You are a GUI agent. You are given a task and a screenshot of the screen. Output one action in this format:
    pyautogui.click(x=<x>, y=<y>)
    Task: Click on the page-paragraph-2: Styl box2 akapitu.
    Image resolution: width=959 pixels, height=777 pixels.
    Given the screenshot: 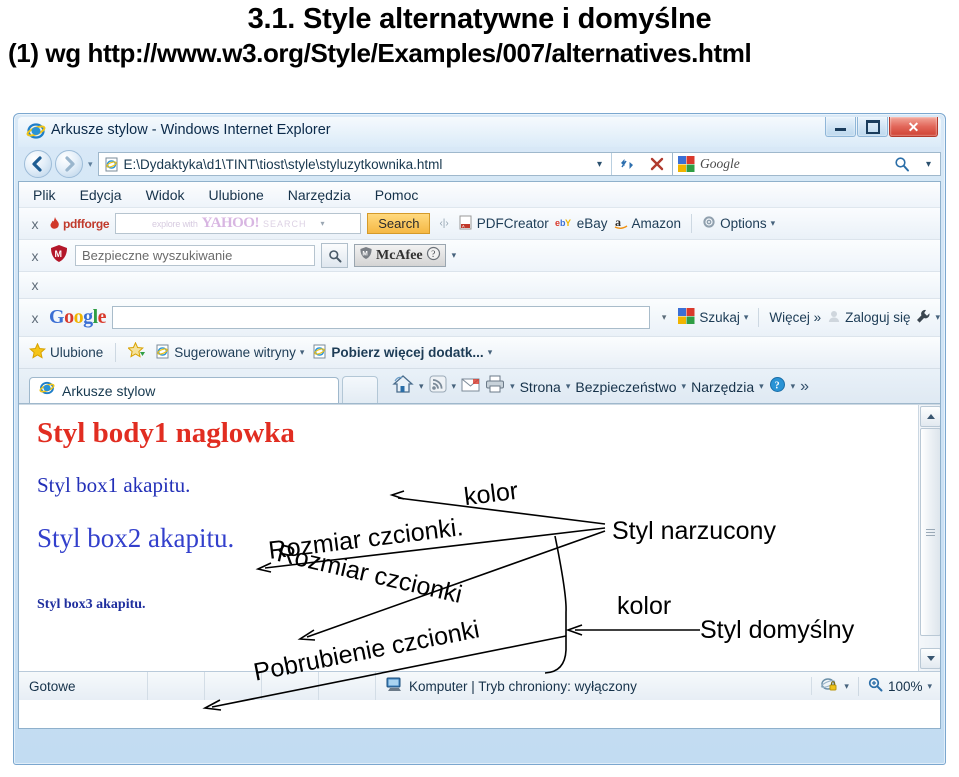 What is the action you would take?
    pyautogui.click(x=136, y=538)
    